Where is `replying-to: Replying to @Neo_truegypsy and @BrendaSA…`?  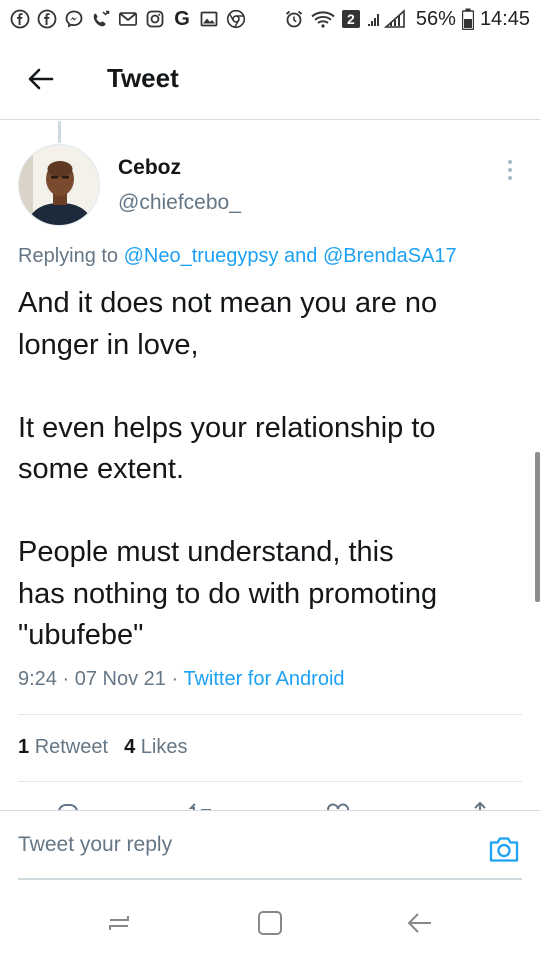
replying-to: Replying to @Neo_truegypsy and @BrendaSA… is located at coordinates (237, 256).